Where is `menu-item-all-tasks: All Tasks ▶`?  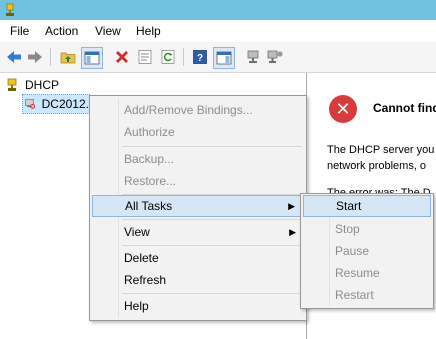
menu-item-all-tasks: All Tasks ▶ is located at coordinates (198, 206).